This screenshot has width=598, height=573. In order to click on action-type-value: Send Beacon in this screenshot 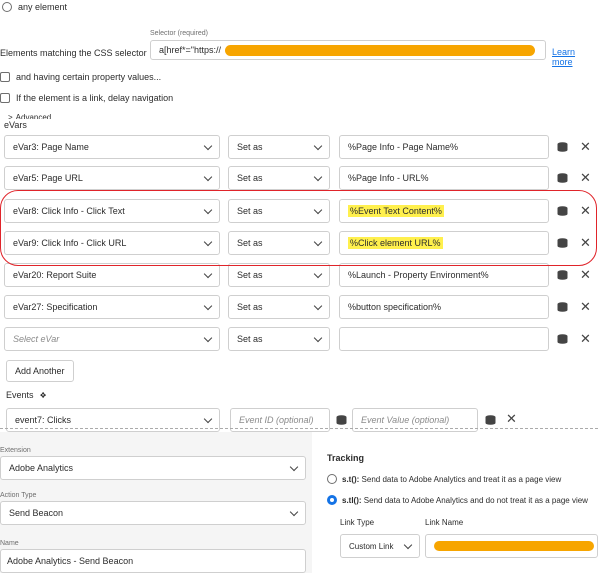, I will do `click(36, 513)`.